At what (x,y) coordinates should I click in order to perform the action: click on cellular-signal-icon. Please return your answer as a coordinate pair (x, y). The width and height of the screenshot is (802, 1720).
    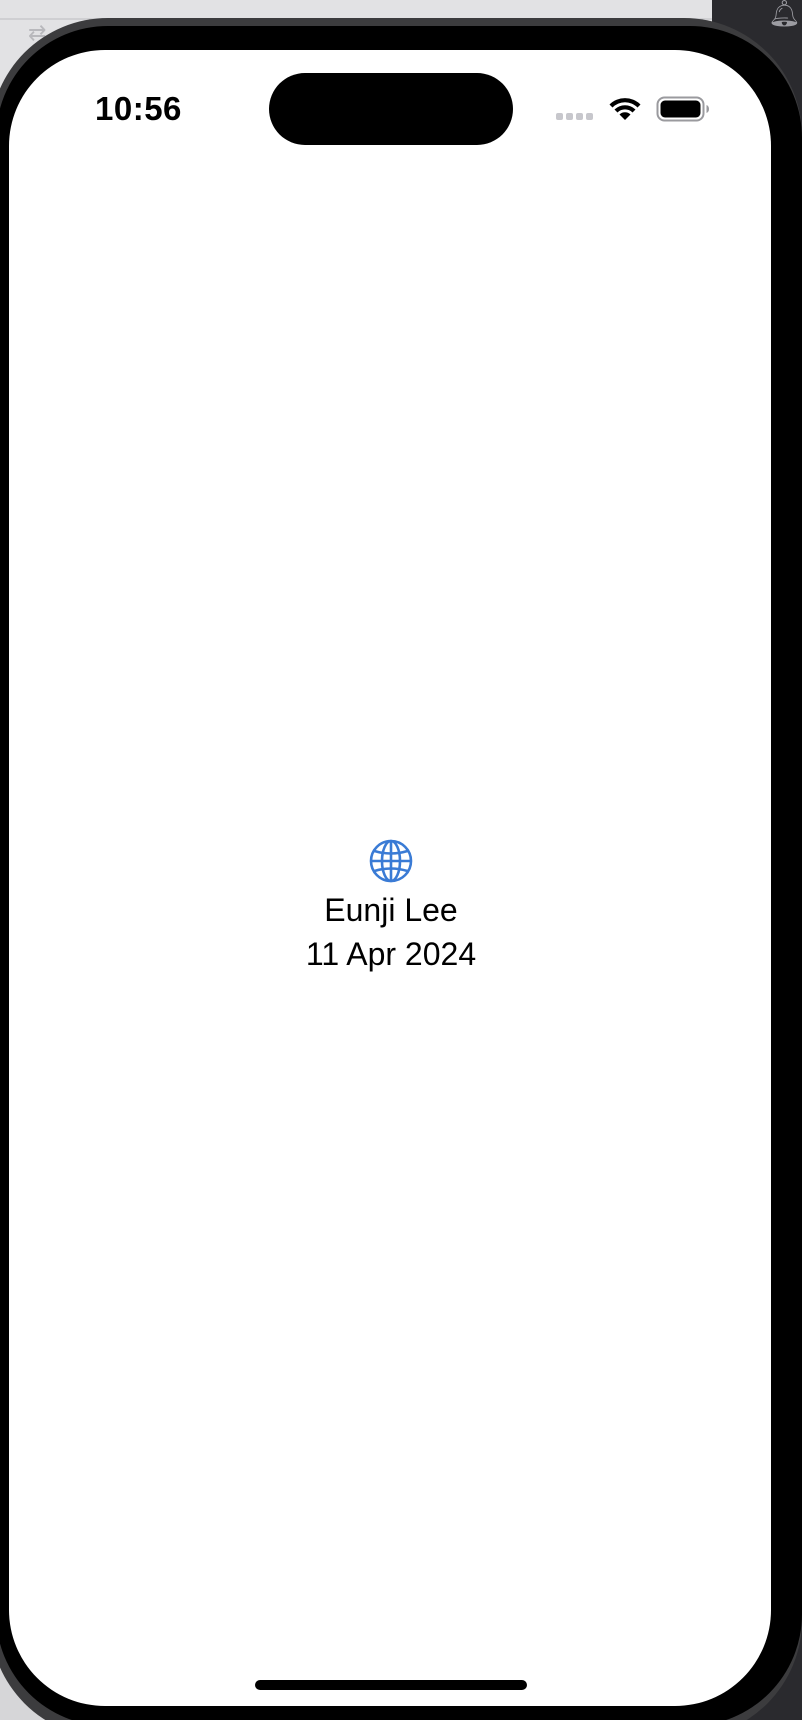
    Looking at the image, I should click on (576, 117).